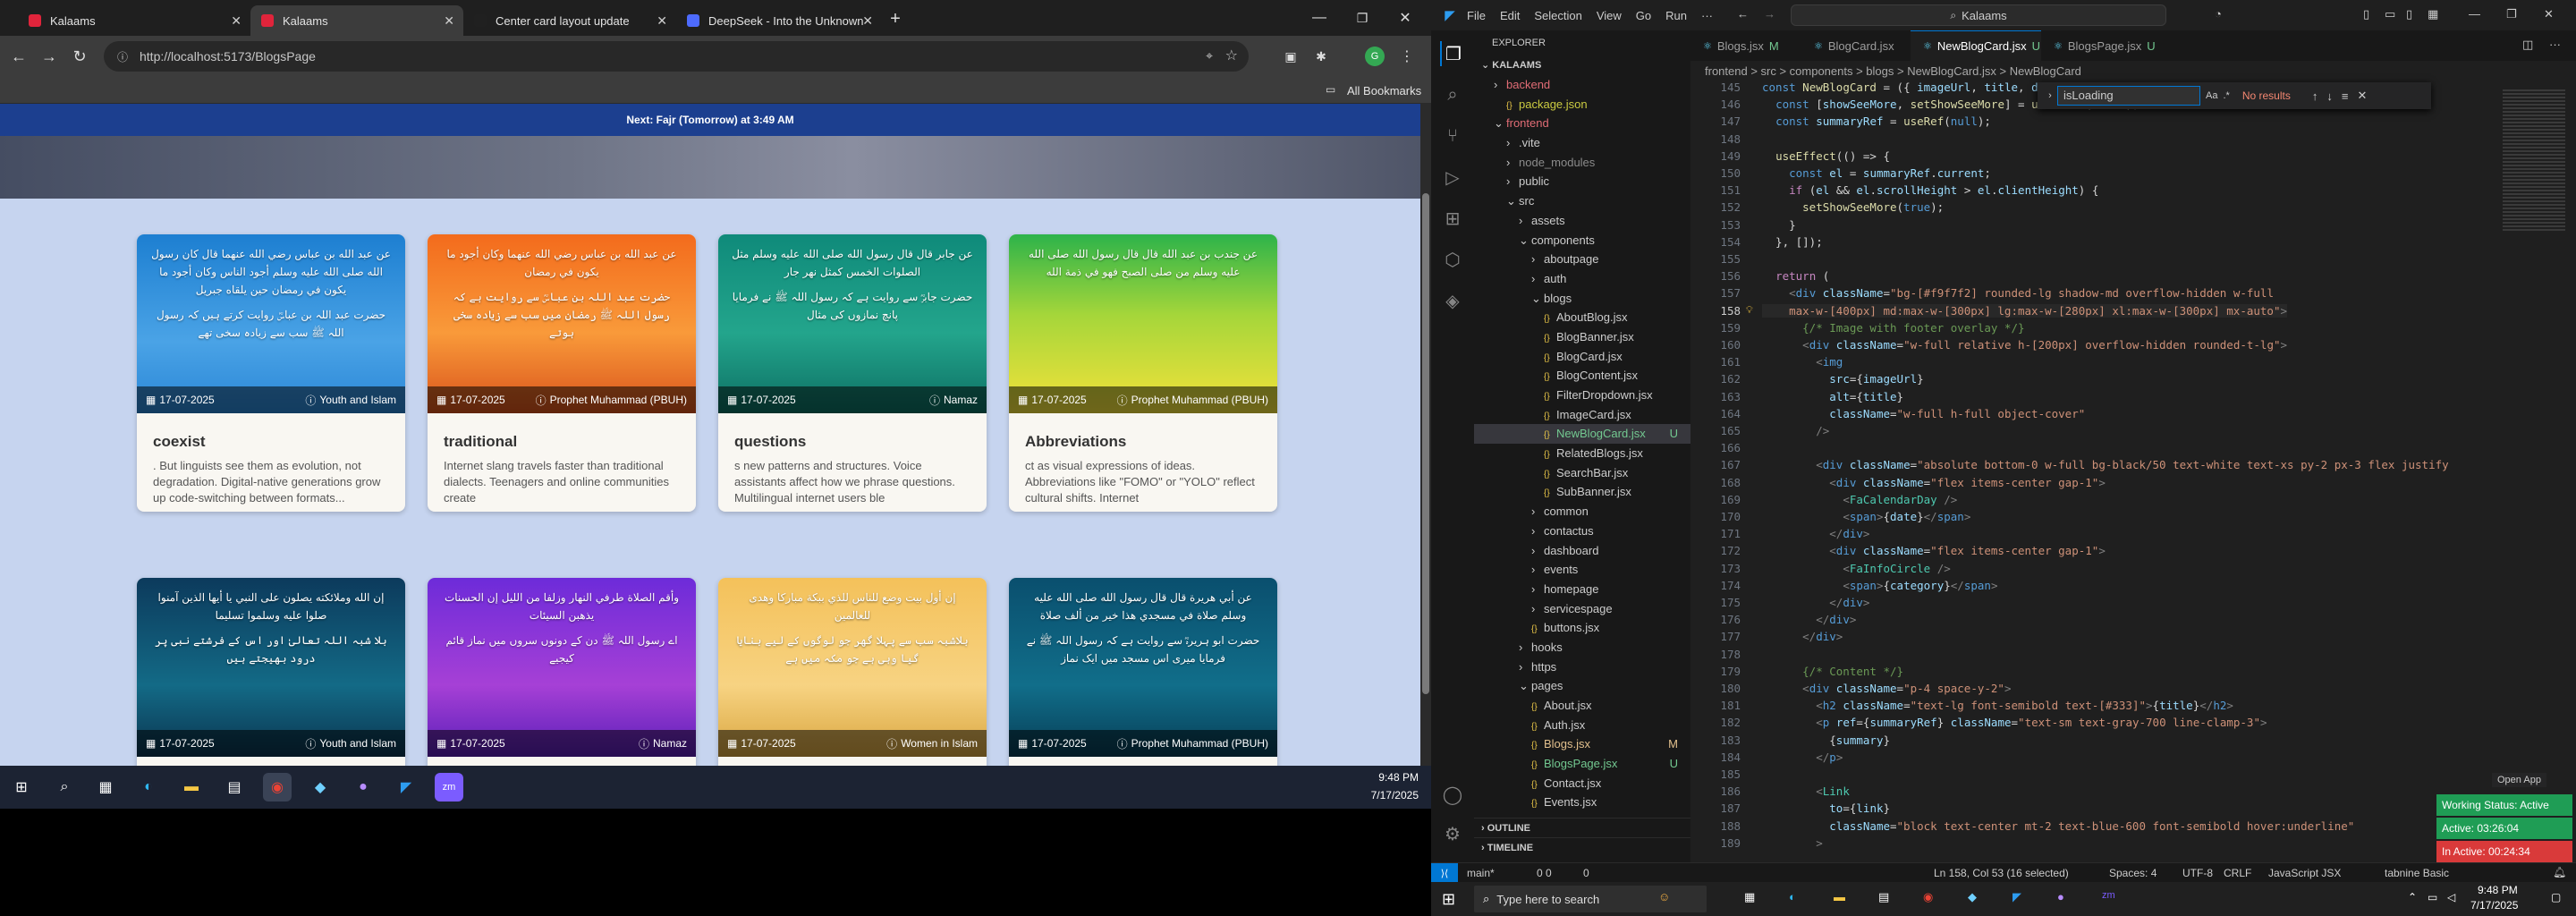 The height and width of the screenshot is (916, 2576). Describe the element at coordinates (105, 787) in the screenshot. I see `task-view-icon: ▦` at that location.